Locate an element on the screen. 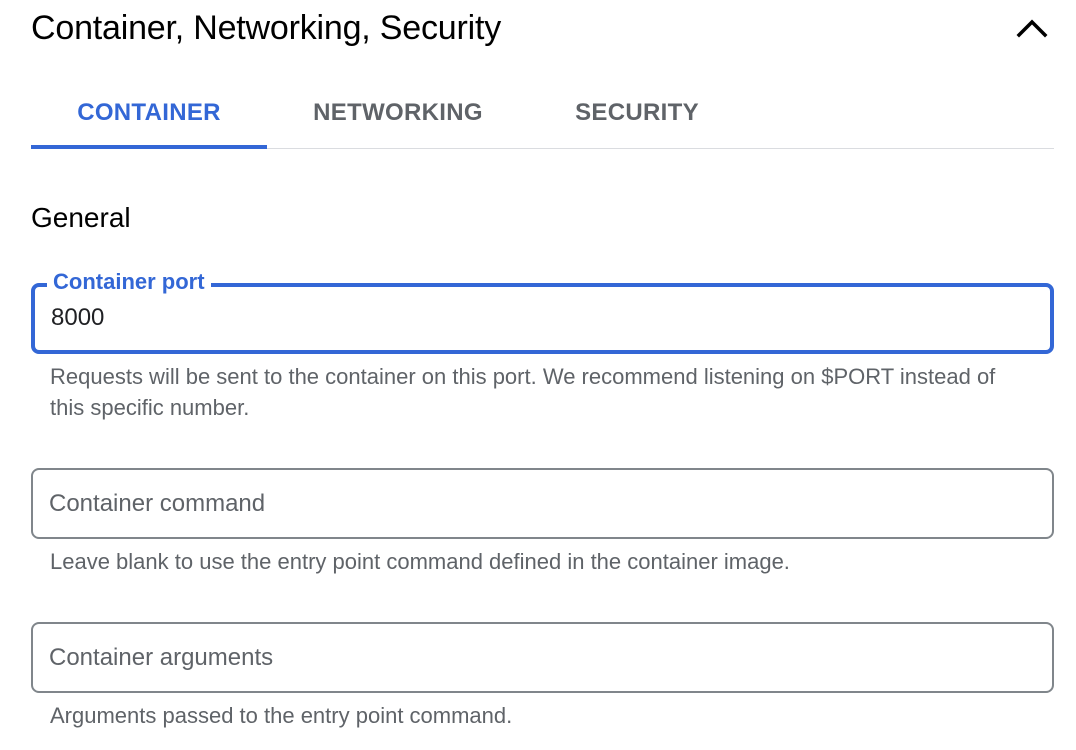 This screenshot has width=1076, height=750. container-command-input is located at coordinates (542, 504).